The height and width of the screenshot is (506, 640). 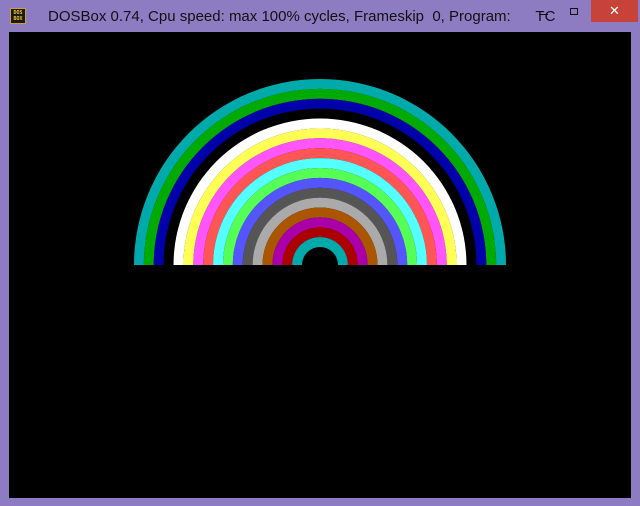 I want to click on minimize-button, so click(x=543, y=11).